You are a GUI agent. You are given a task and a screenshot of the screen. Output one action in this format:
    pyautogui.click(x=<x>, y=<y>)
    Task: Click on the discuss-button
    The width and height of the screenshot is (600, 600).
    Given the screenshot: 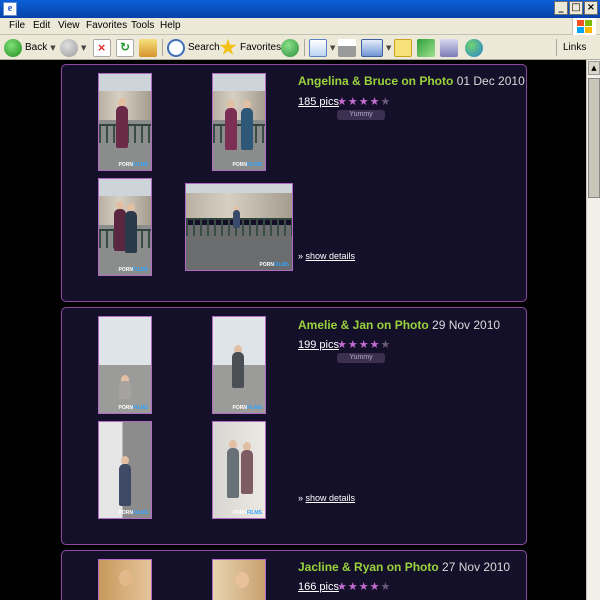 What is the action you would take?
    pyautogui.click(x=403, y=47)
    